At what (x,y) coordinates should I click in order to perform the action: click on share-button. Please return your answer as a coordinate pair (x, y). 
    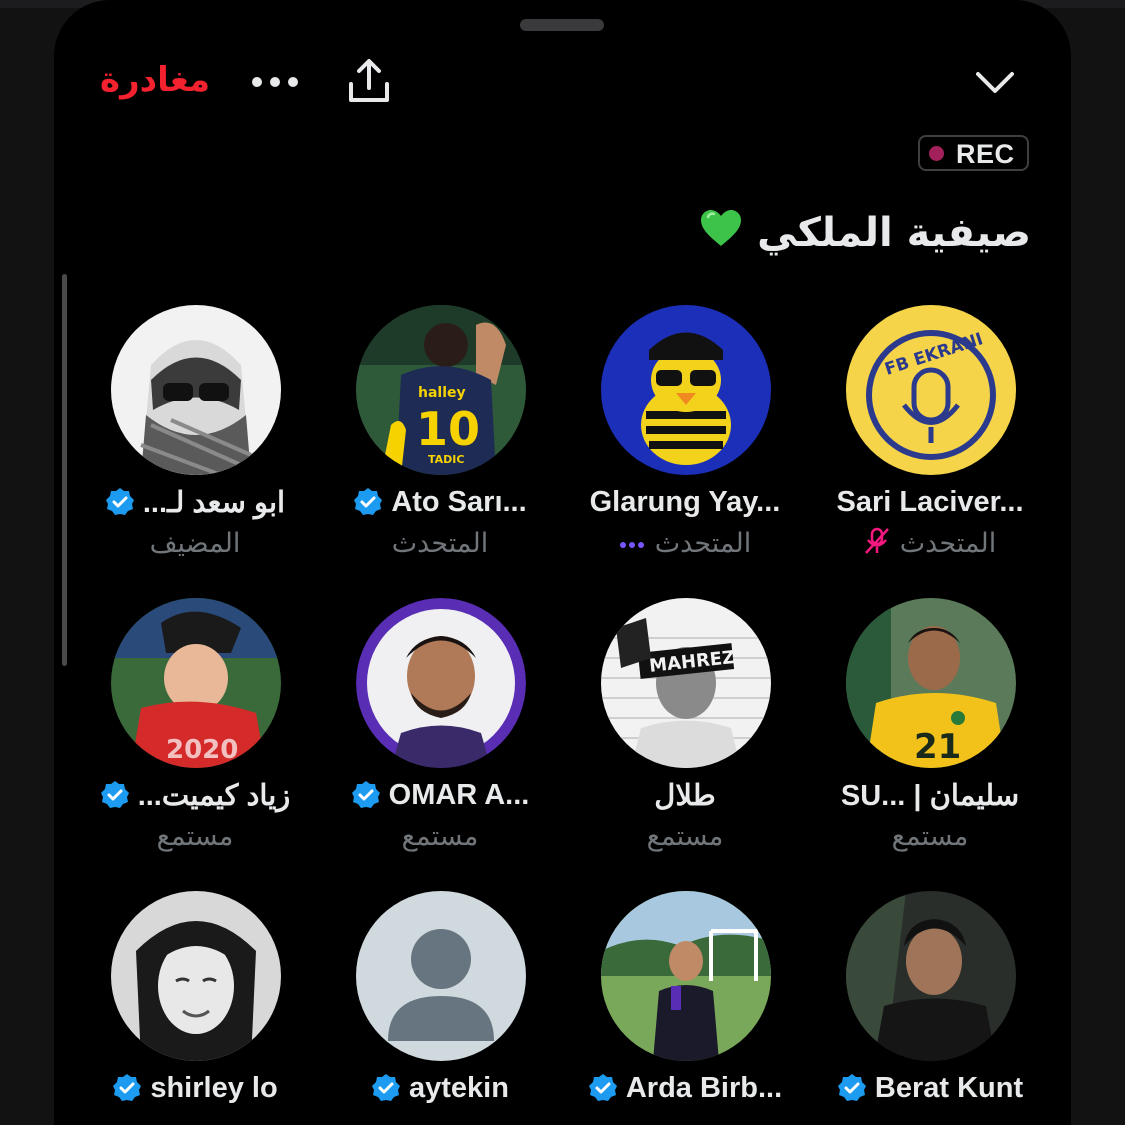
    Looking at the image, I should click on (369, 81).